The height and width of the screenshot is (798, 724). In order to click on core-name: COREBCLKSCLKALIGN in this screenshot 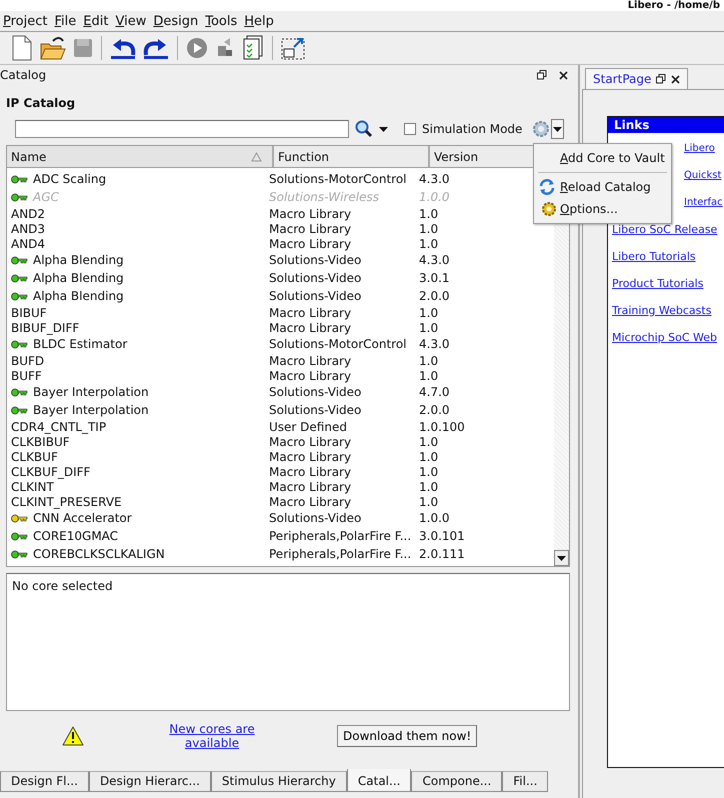, I will do `click(99, 554)`.